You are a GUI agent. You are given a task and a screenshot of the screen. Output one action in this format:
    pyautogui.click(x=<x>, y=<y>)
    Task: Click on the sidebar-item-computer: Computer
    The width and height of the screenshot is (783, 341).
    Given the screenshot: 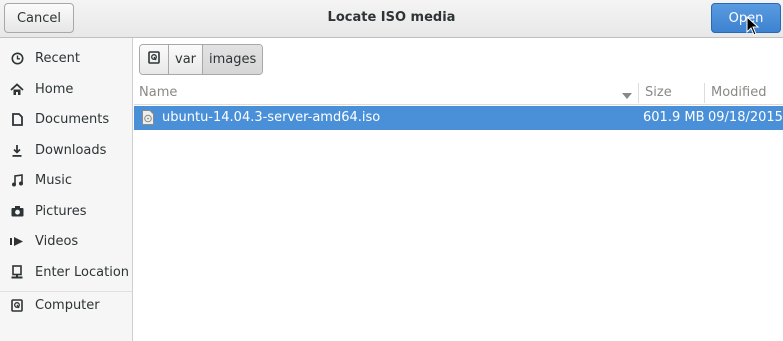 What is the action you would take?
    pyautogui.click(x=66, y=305)
    